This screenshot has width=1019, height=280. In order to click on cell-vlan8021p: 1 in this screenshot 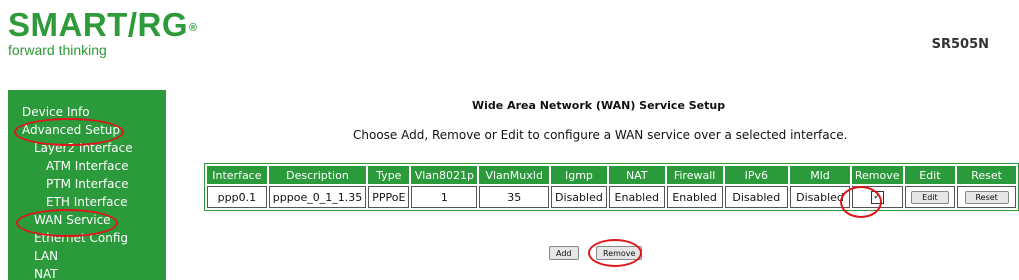, I will do `click(444, 197)`.